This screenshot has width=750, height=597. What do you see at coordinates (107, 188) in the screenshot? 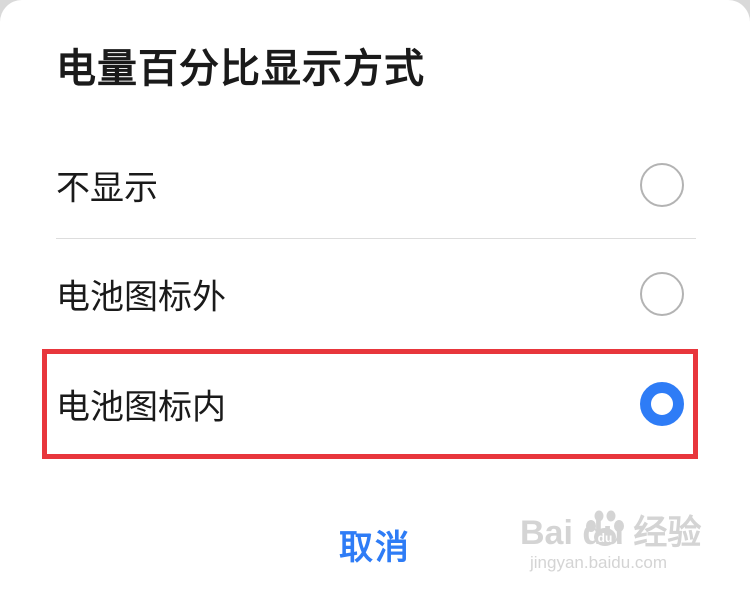
I see `option-label: 不显示` at bounding box center [107, 188].